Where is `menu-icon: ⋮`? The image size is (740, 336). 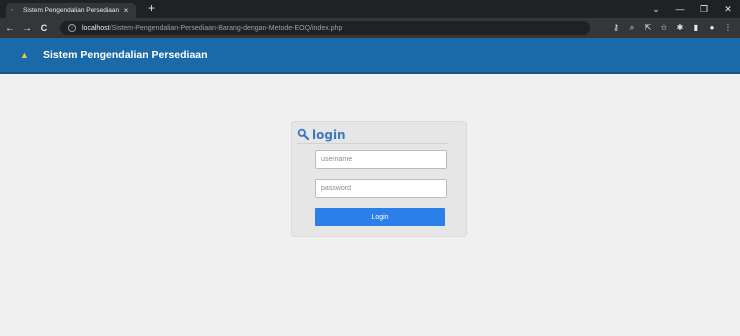 menu-icon: ⋮ is located at coordinates (728, 28).